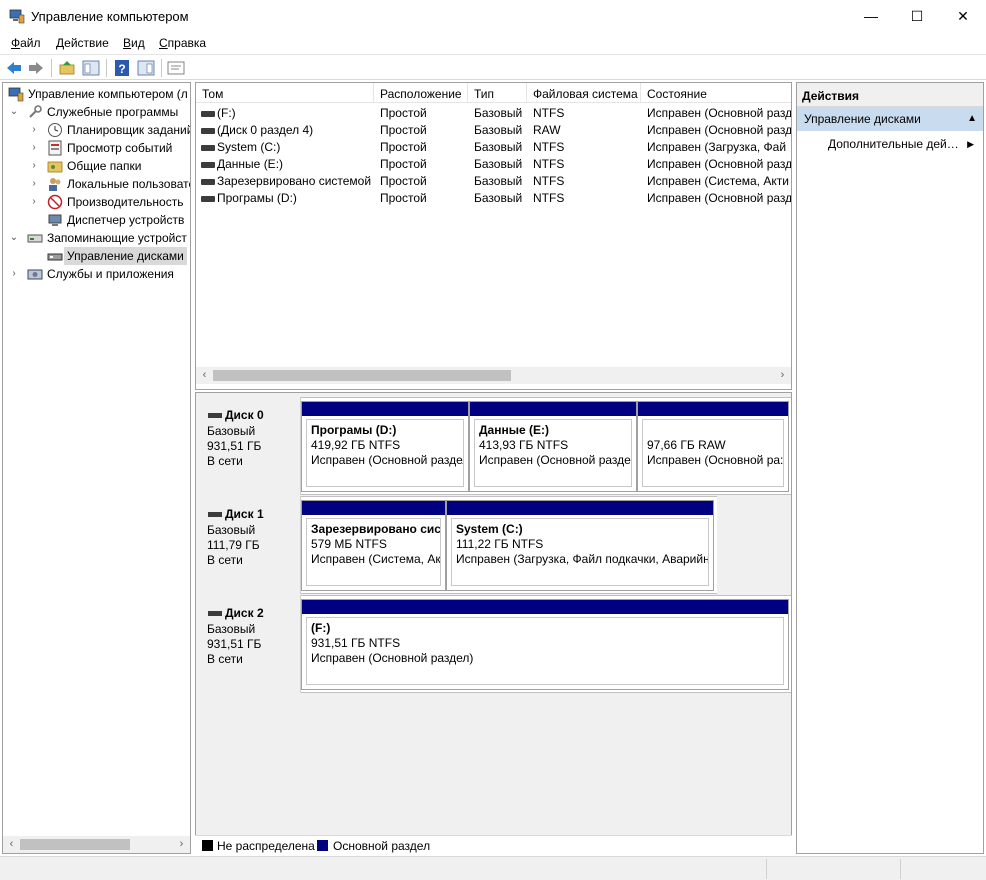  I want to click on toolbar: ?, so click(493, 67).